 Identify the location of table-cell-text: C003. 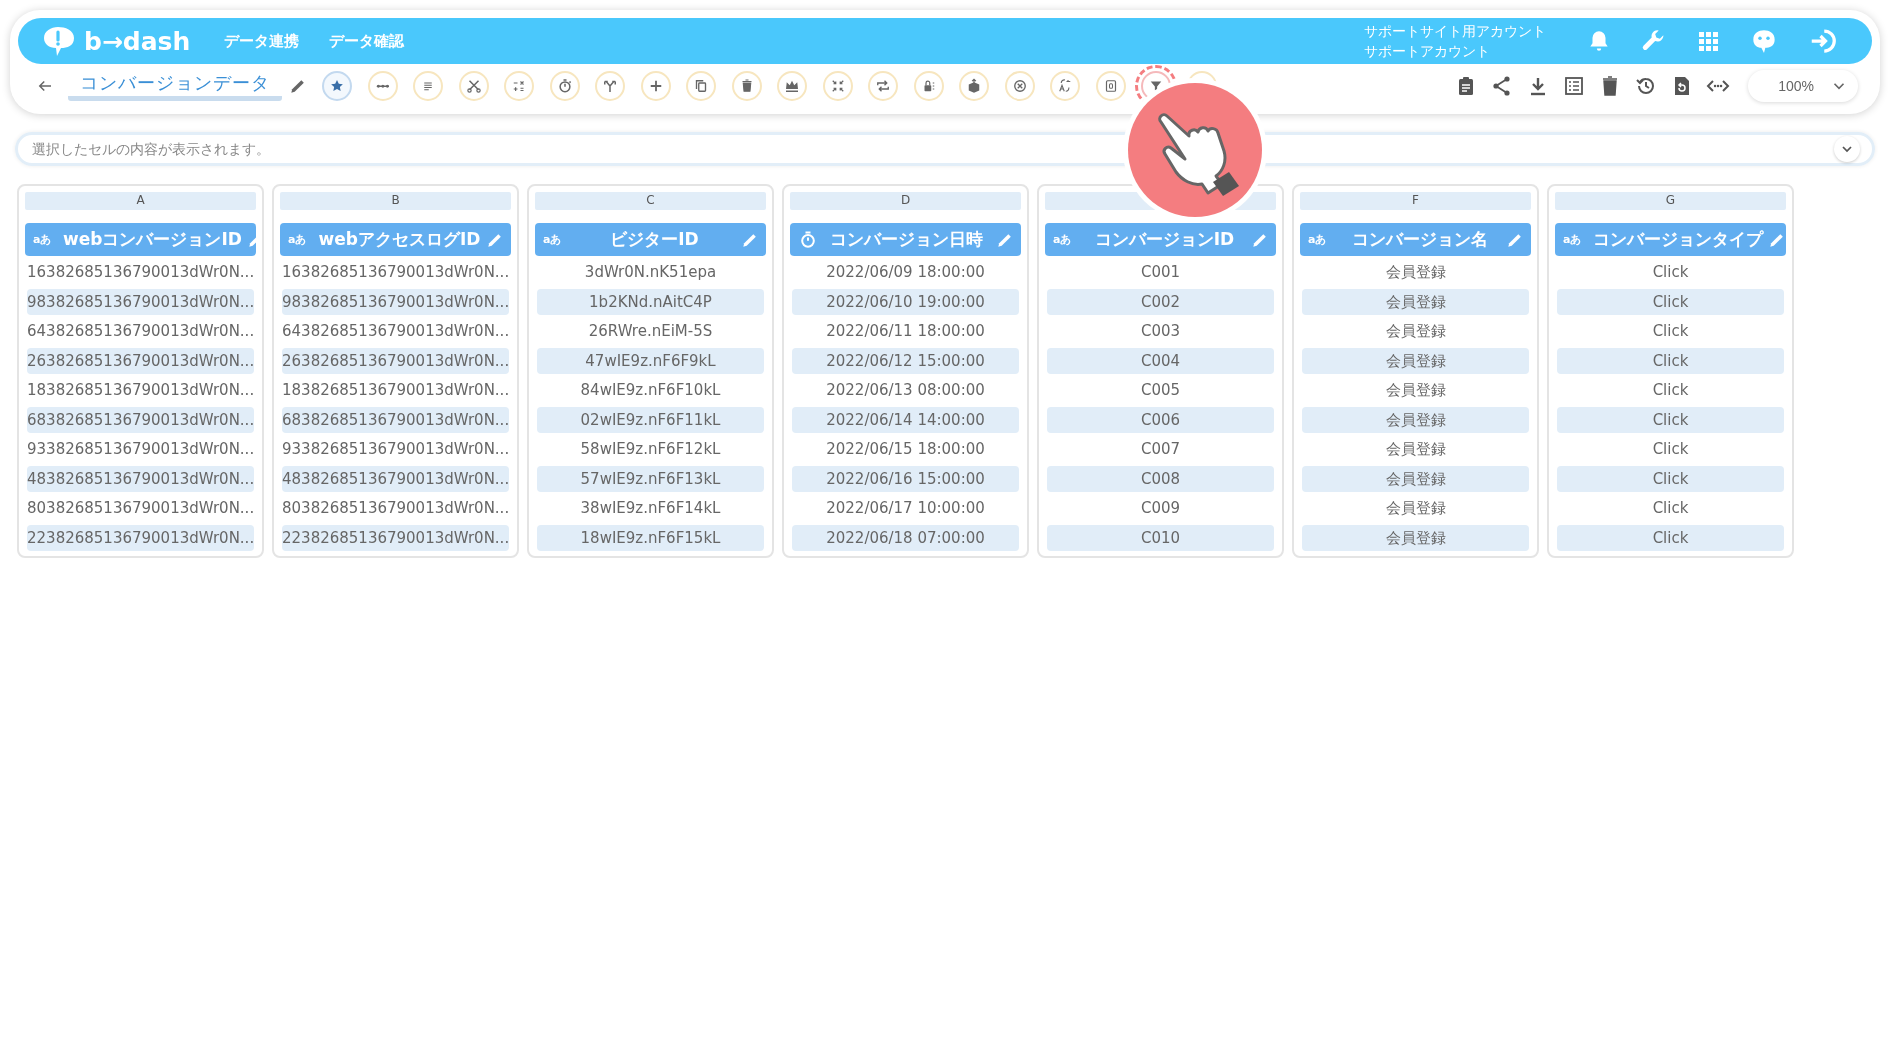
(1160, 331).